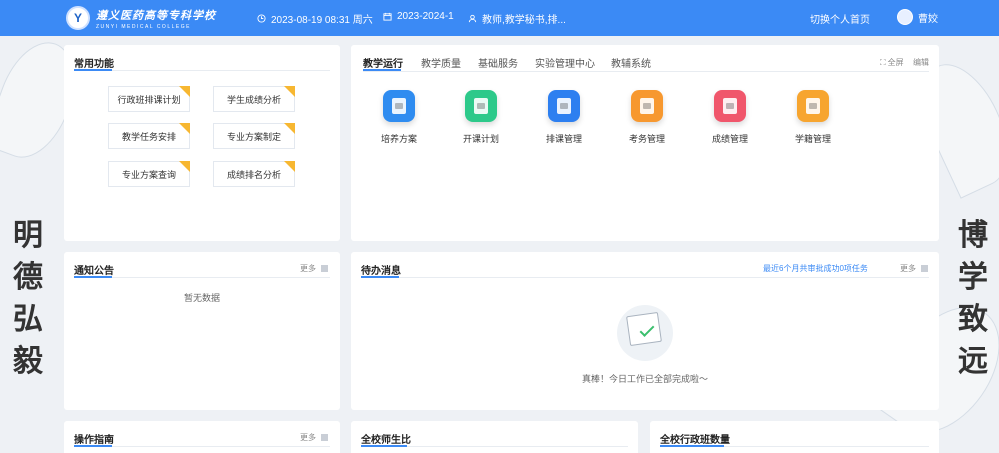 Image resolution: width=999 pixels, height=453 pixels. Describe the element at coordinates (494, 437) in the screenshot. I see `teacher-student-ratio-panel: 全校师生比` at that location.